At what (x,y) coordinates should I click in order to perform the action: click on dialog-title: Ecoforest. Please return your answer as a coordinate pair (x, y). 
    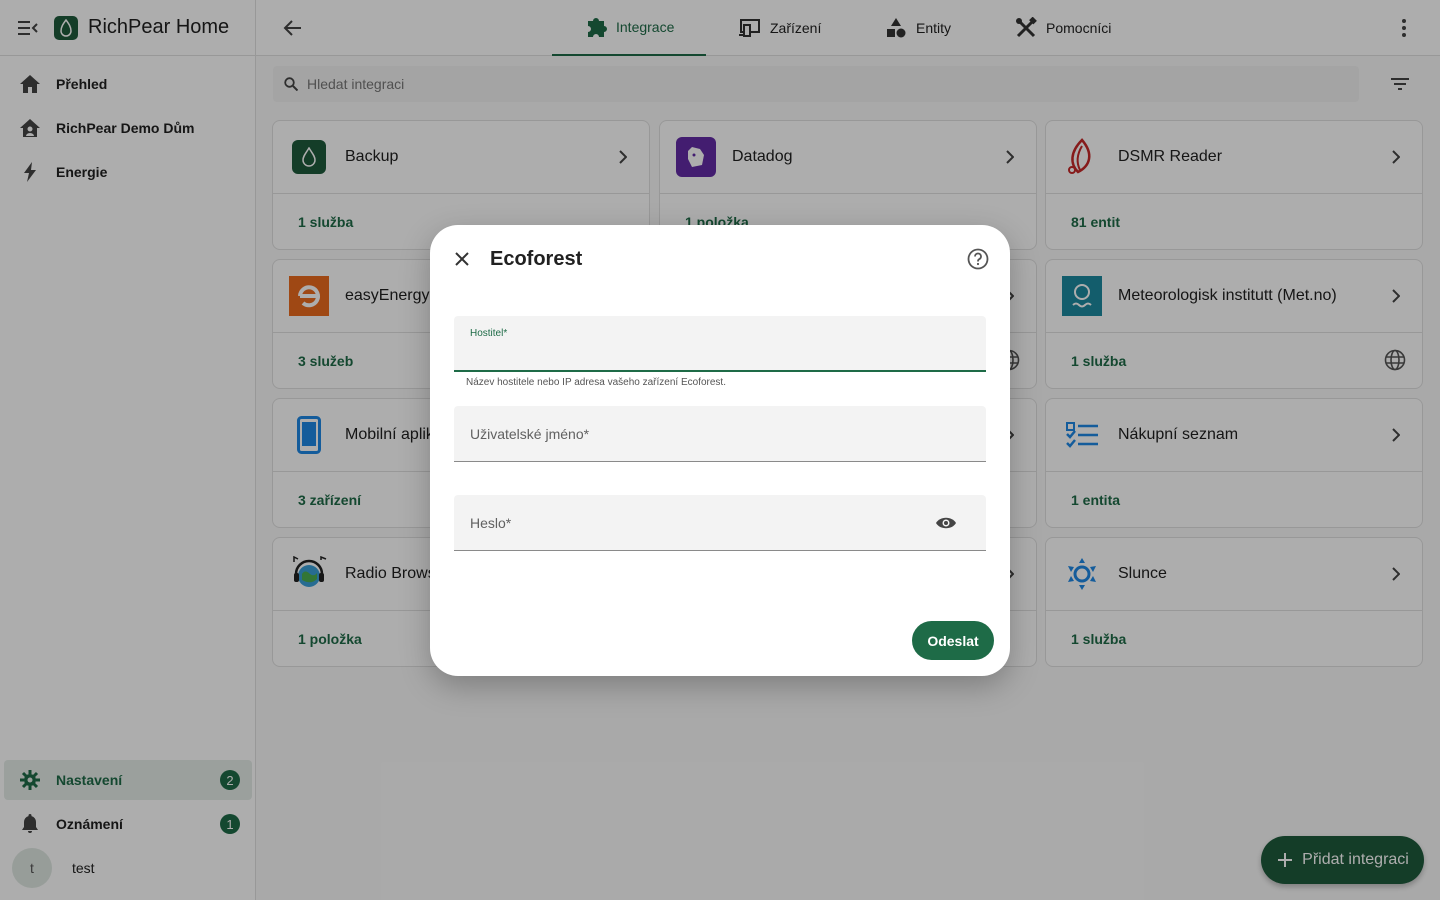
    Looking at the image, I should click on (536, 259).